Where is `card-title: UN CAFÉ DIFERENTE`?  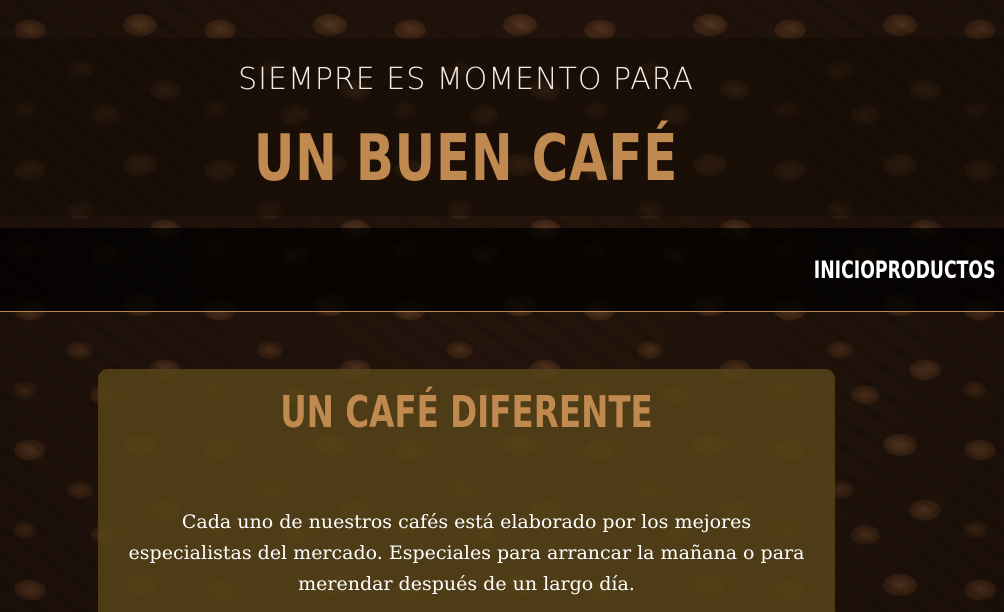 card-title: UN CAFÉ DIFERENTE is located at coordinates (466, 412).